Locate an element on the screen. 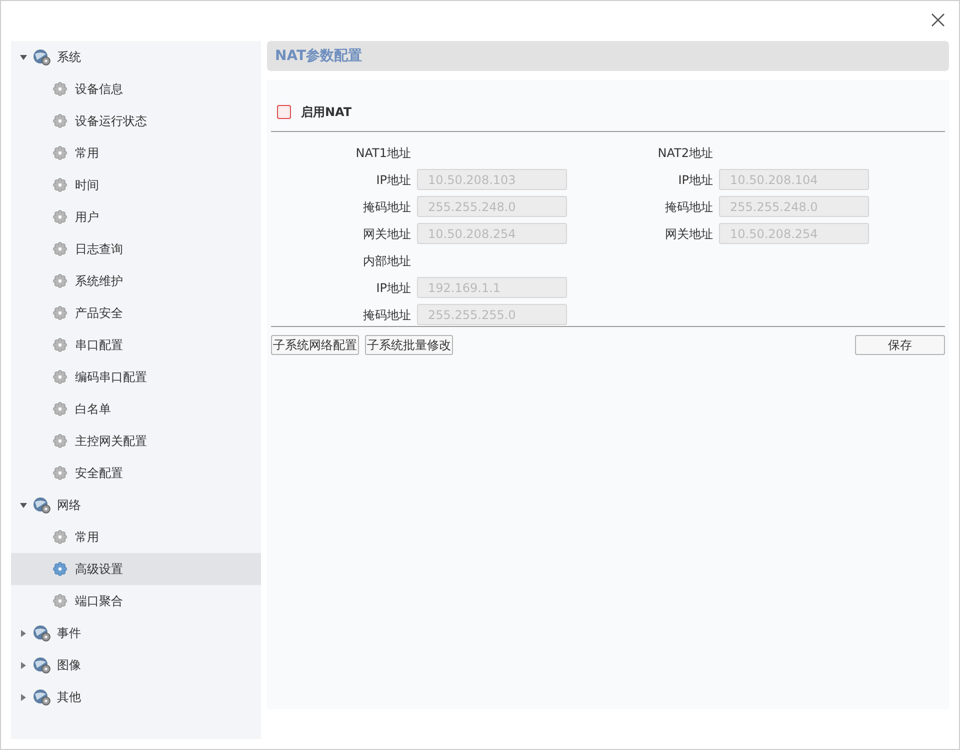 The width and height of the screenshot is (960, 750). tree-item: 产品安全 is located at coordinates (136, 313).